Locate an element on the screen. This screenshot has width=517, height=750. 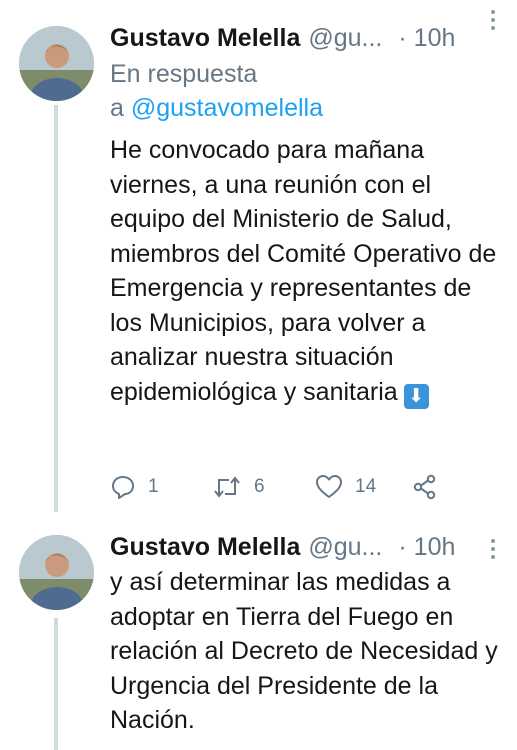
like-button: 14 is located at coordinates (345, 487).